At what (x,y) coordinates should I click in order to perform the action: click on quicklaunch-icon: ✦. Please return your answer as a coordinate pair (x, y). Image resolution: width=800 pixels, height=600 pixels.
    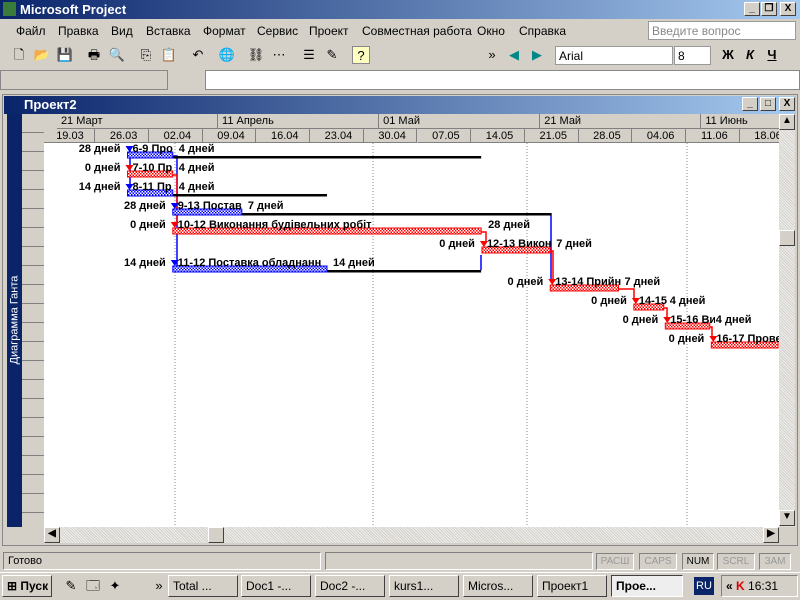
    Looking at the image, I should click on (115, 586).